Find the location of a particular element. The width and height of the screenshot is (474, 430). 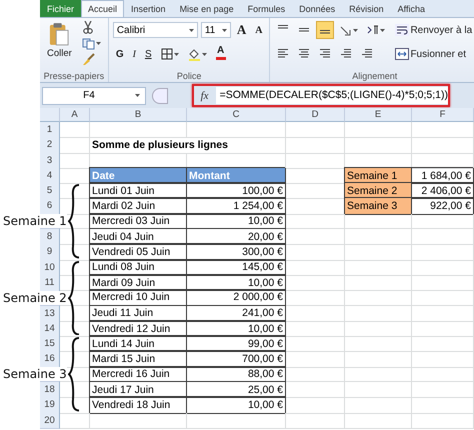

file-tab: Fichier is located at coordinates (61, 8).